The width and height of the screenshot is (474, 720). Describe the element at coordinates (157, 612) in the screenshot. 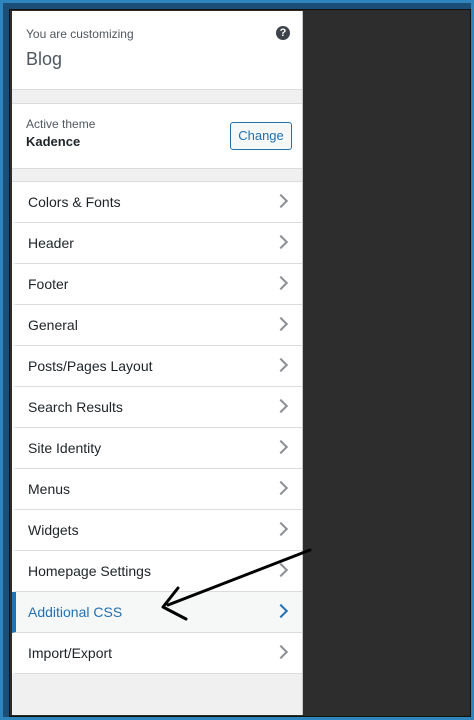

I see `menu-item-additional-css: Additional CSS` at that location.